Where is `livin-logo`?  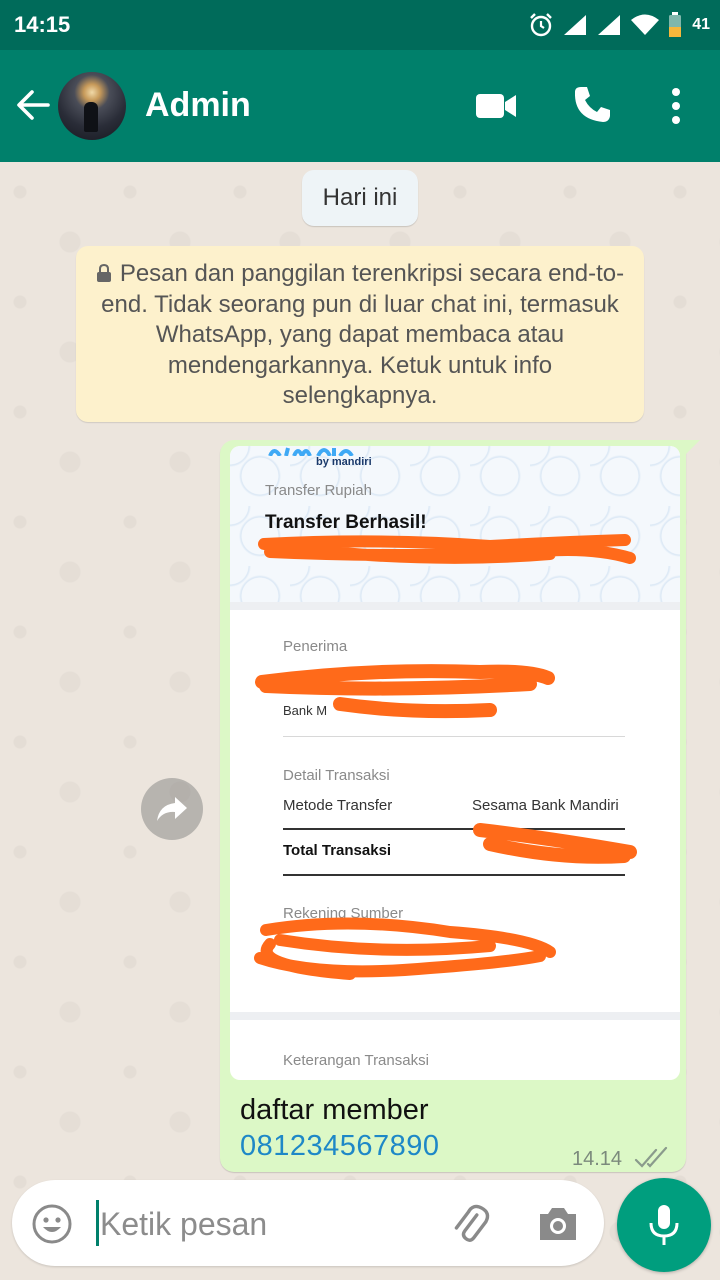
livin-logo is located at coordinates (311, 451).